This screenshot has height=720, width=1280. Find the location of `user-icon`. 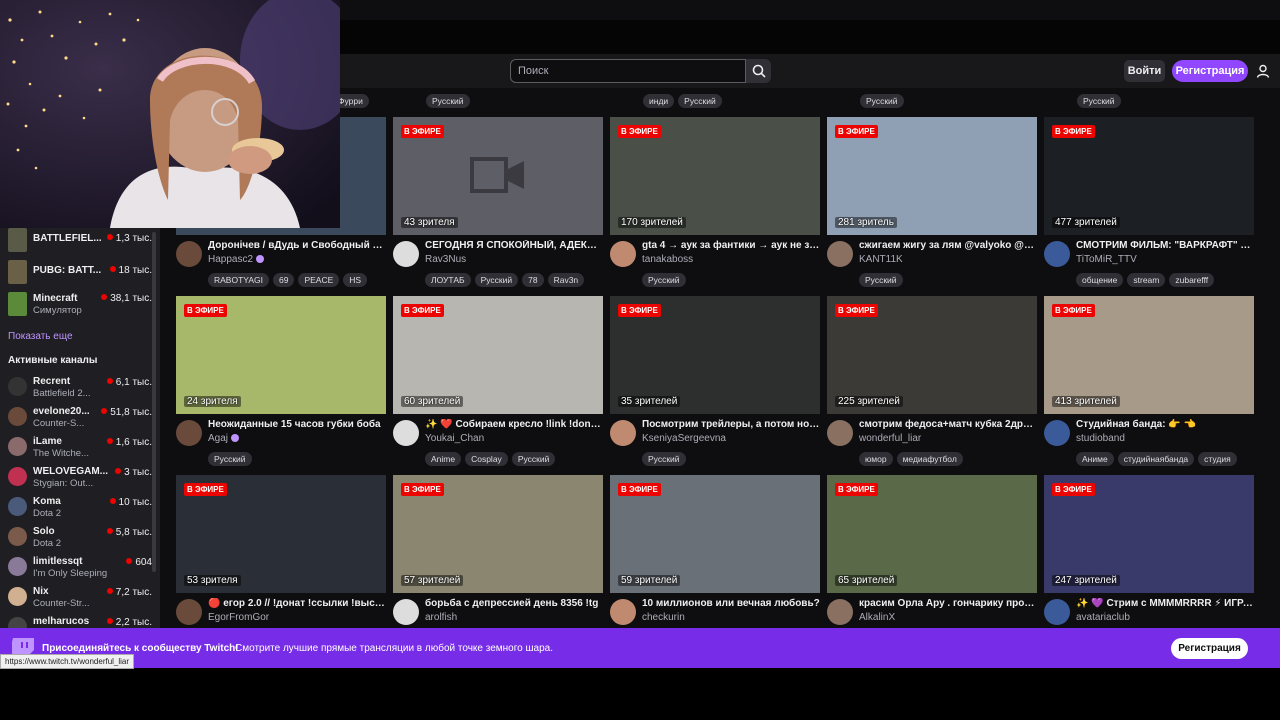

user-icon is located at coordinates (1263, 71).